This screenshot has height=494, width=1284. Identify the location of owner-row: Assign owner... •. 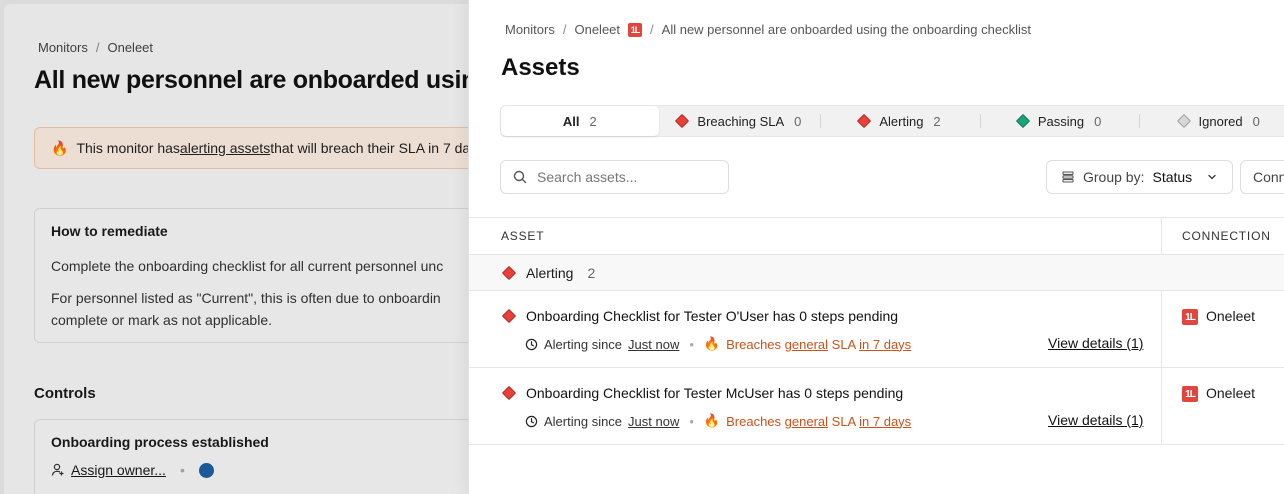
(264, 470).